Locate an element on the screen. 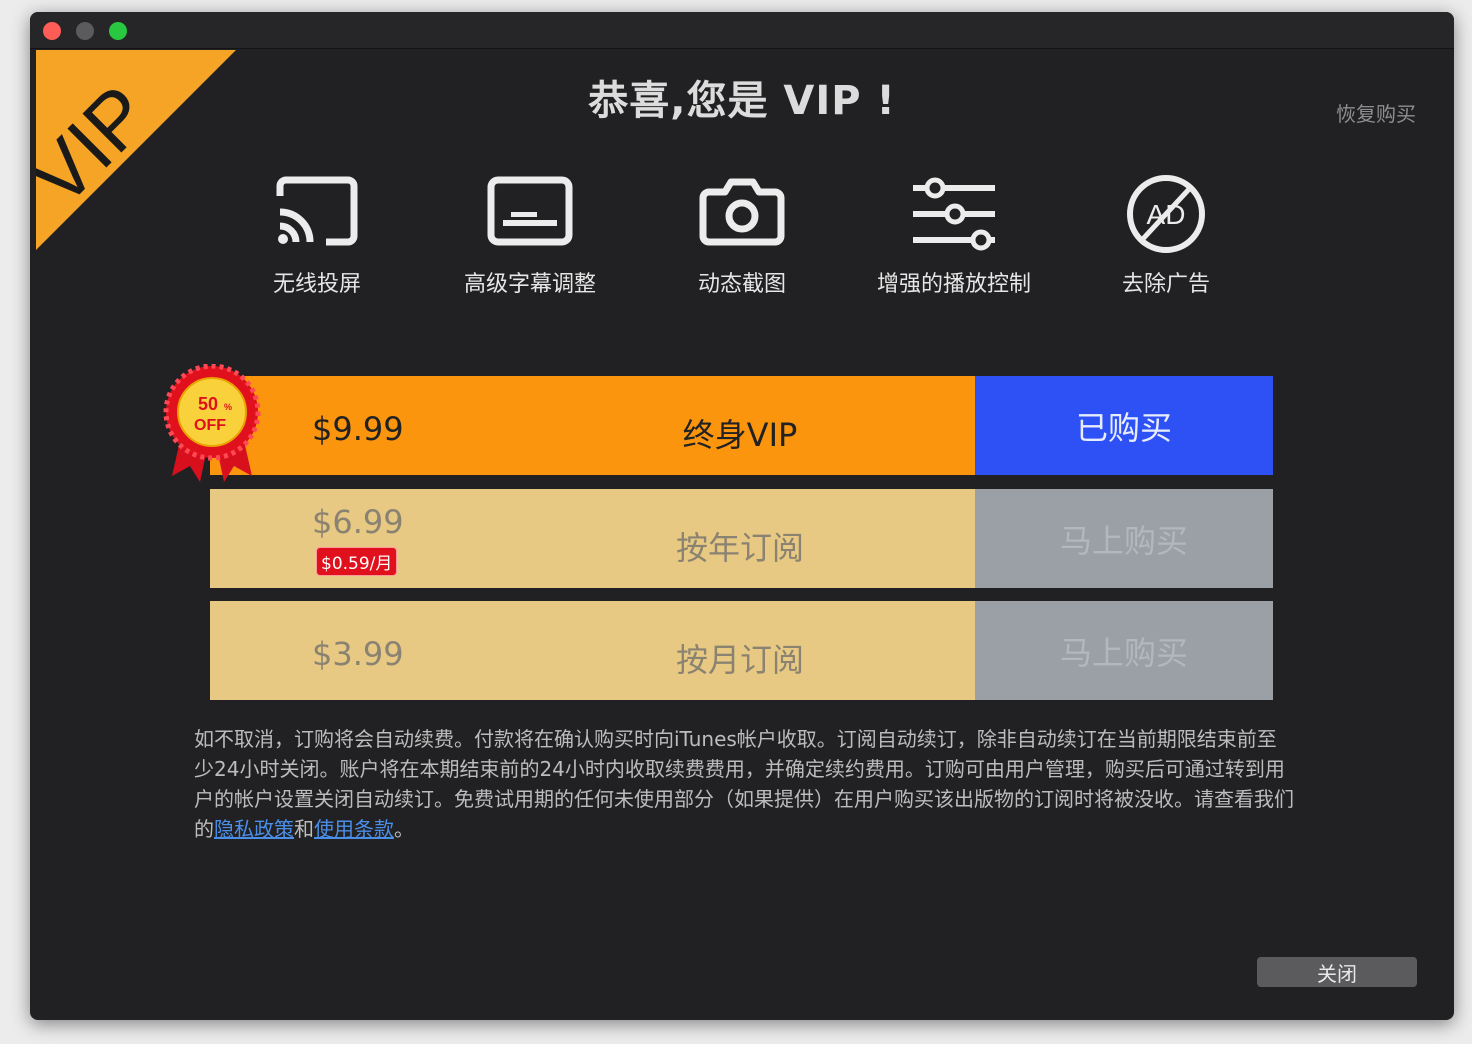  plan-info: $9.99 终身VIP is located at coordinates (592, 425).